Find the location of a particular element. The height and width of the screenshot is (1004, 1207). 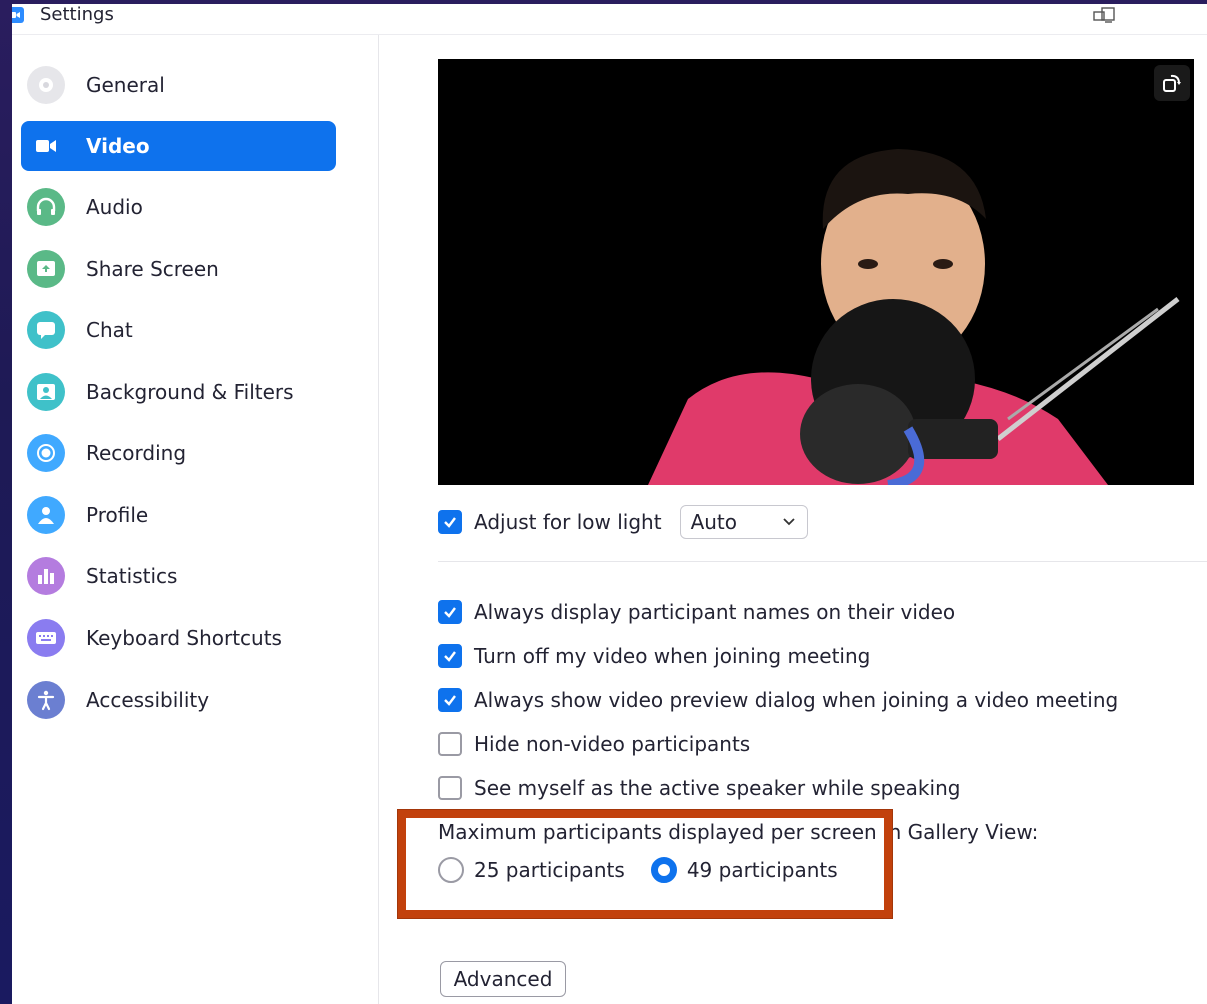

low-light-select: Auto is located at coordinates (743, 522).